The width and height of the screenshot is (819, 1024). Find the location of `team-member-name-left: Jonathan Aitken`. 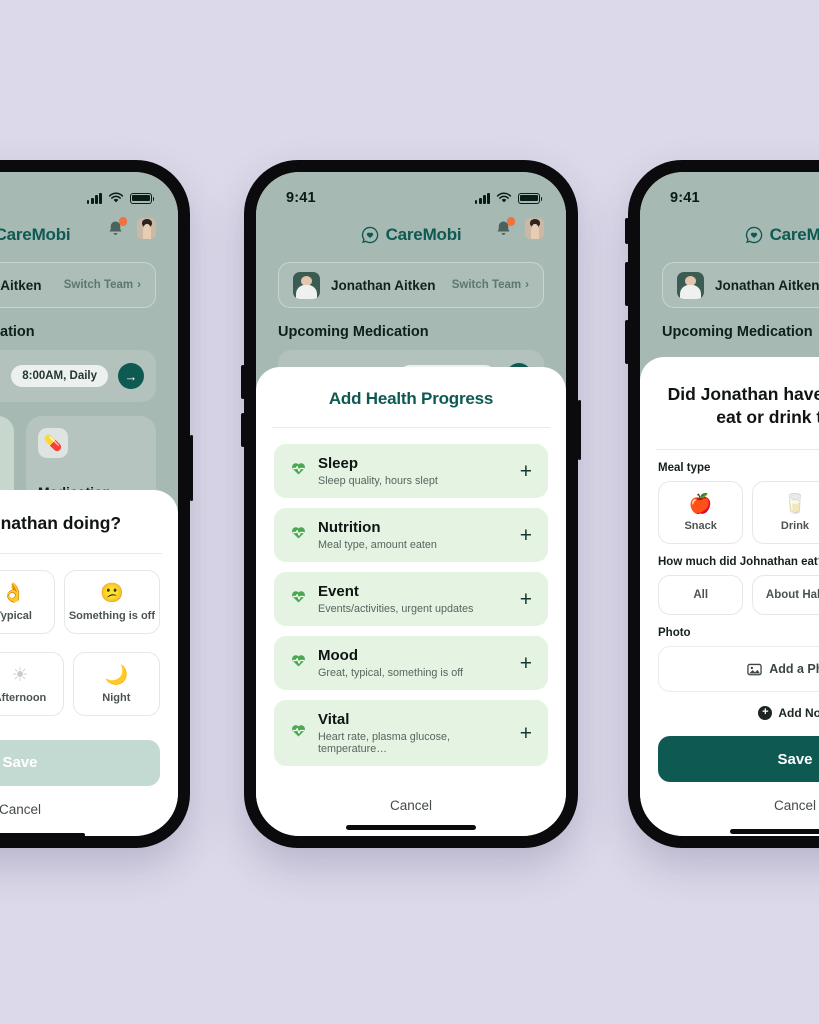

team-member-name-left: Jonathan Aitken is located at coordinates (21, 285).